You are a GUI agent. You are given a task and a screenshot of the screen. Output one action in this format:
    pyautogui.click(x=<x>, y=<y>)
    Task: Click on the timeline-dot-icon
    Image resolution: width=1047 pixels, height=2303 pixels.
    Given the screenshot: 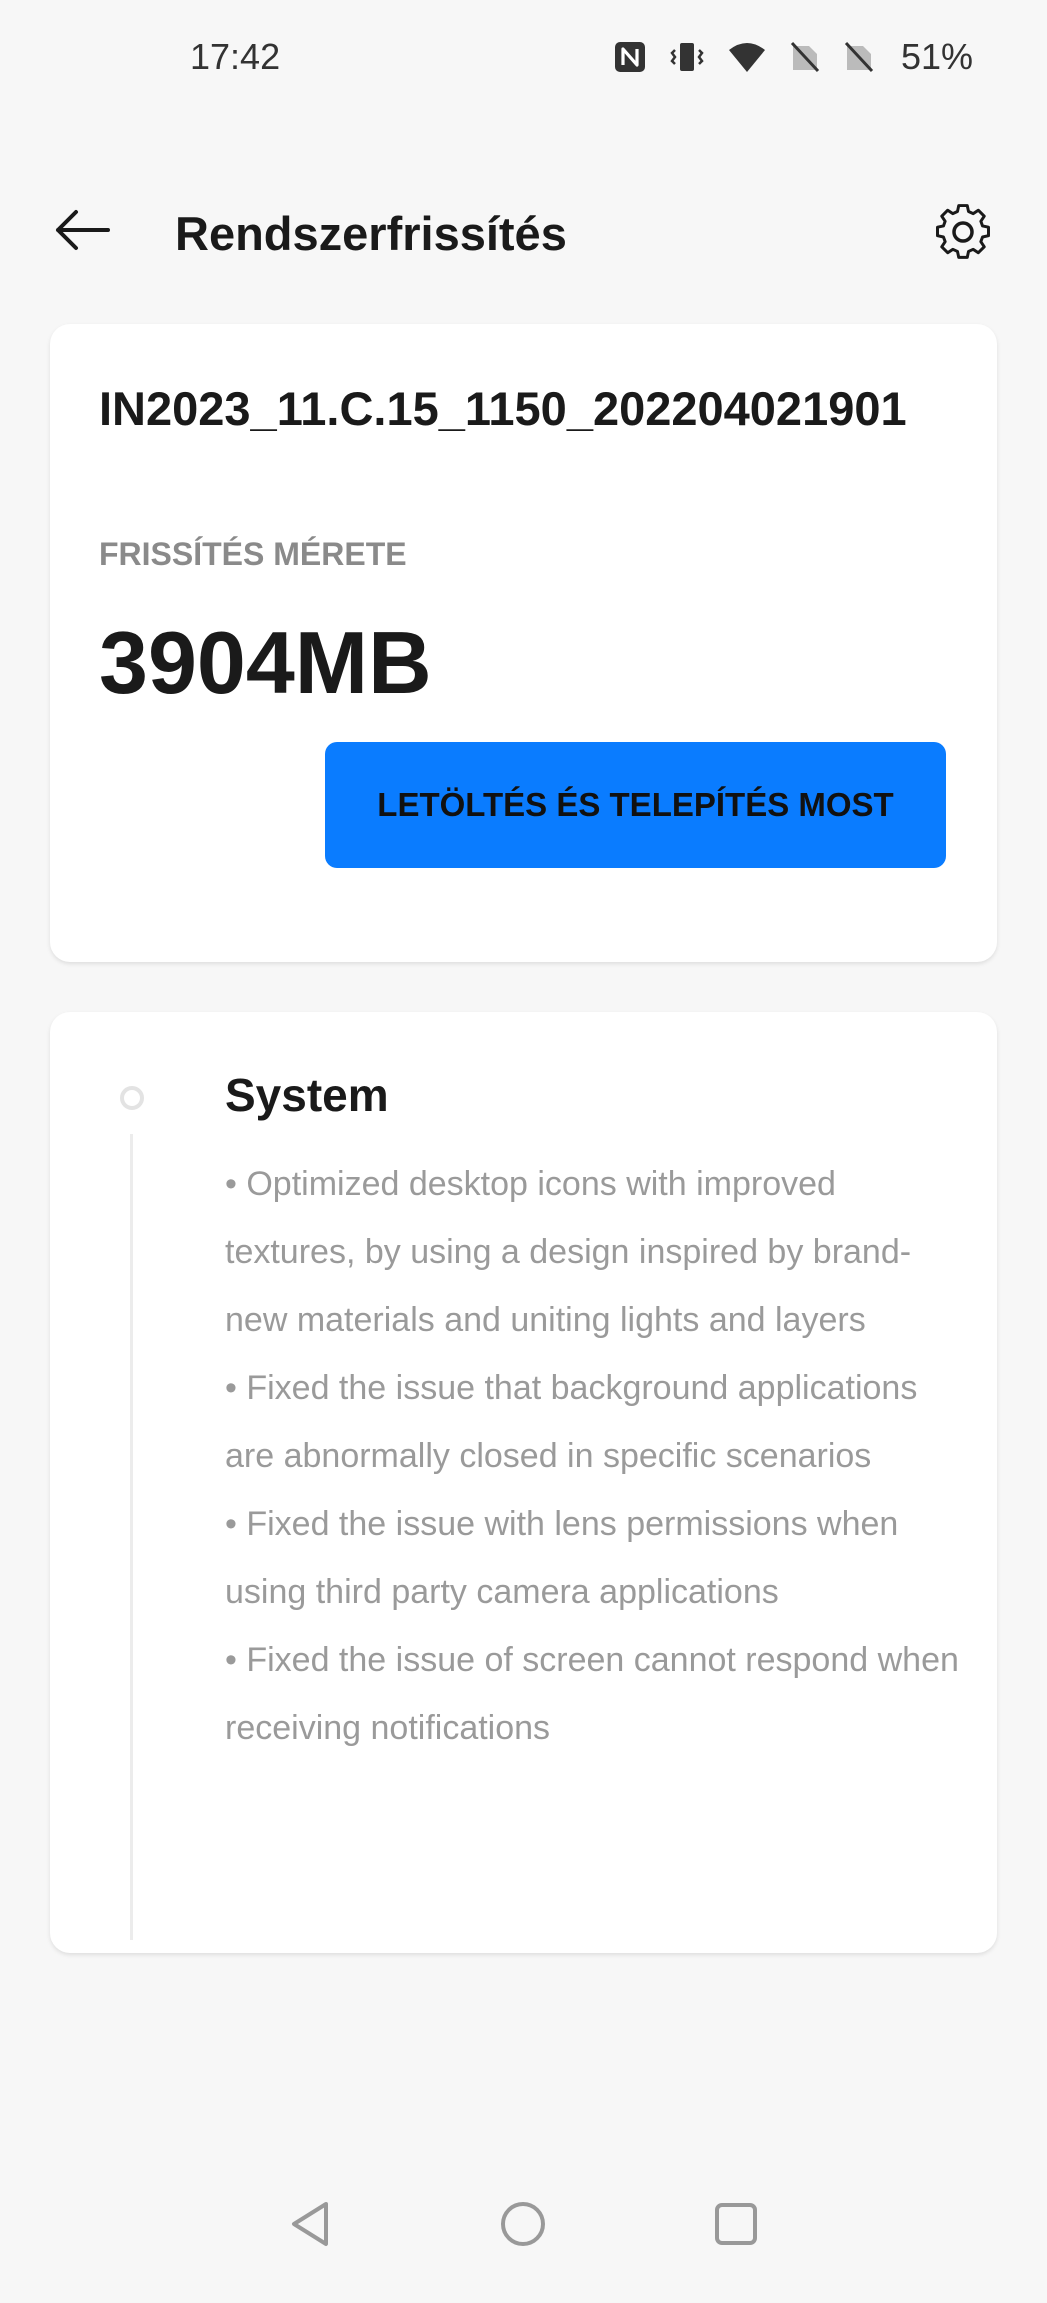 What is the action you would take?
    pyautogui.click(x=132, y=1098)
    